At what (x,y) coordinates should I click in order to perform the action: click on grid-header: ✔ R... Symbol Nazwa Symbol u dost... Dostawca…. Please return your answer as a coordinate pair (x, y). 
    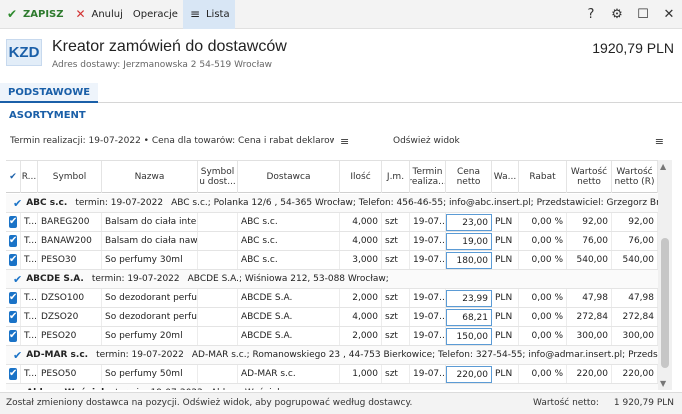
    Looking at the image, I should click on (332, 177).